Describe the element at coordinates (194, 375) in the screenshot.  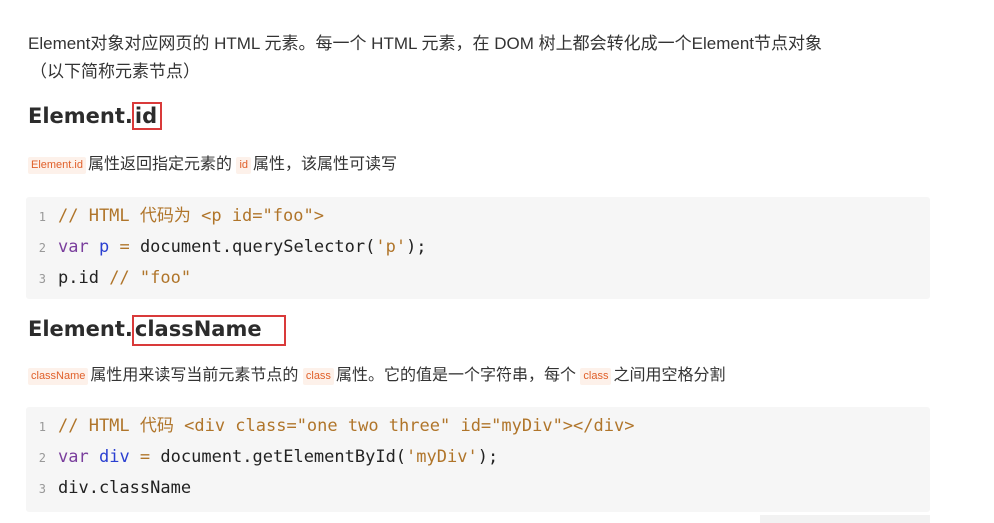
I see `description-text: 属性用来读写当前元素节点的` at that location.